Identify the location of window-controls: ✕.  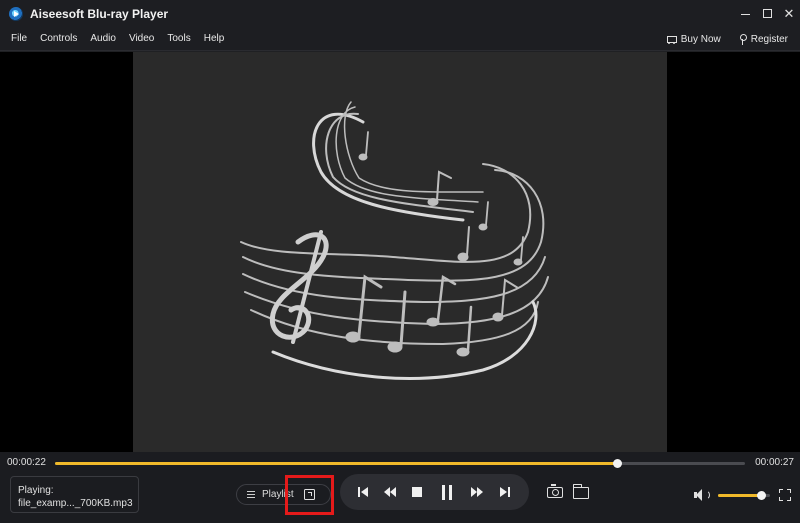
(767, 13).